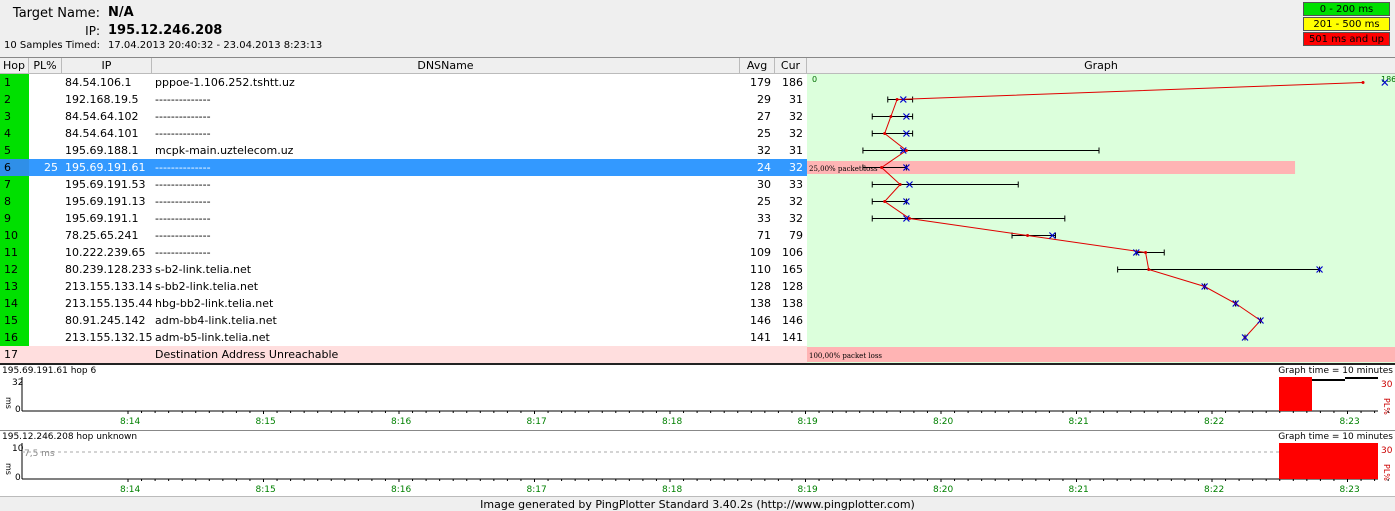 This screenshot has height=511, width=1395. I want to click on table-row: 3 84.54.64.102 -------------- 27 32, so click(403, 116).